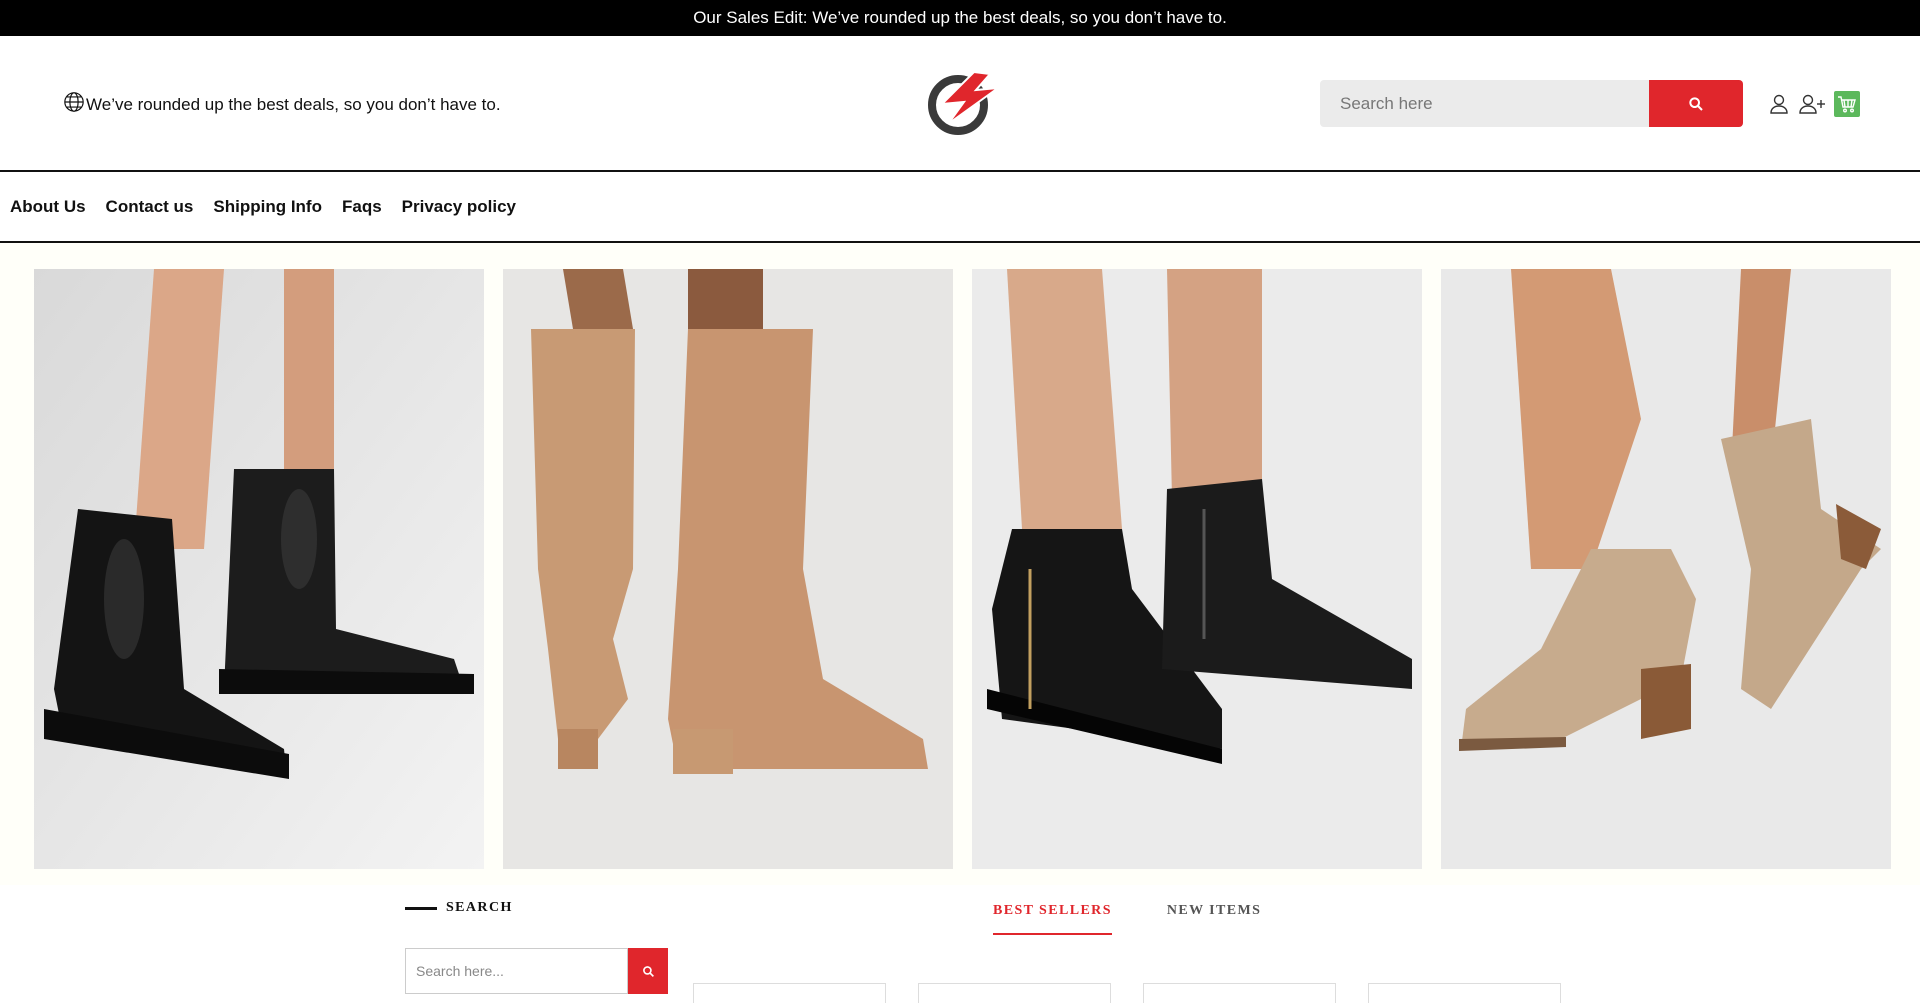  Describe the element at coordinates (536, 947) in the screenshot. I see `sidebar-search-widget: SEARCH` at that location.